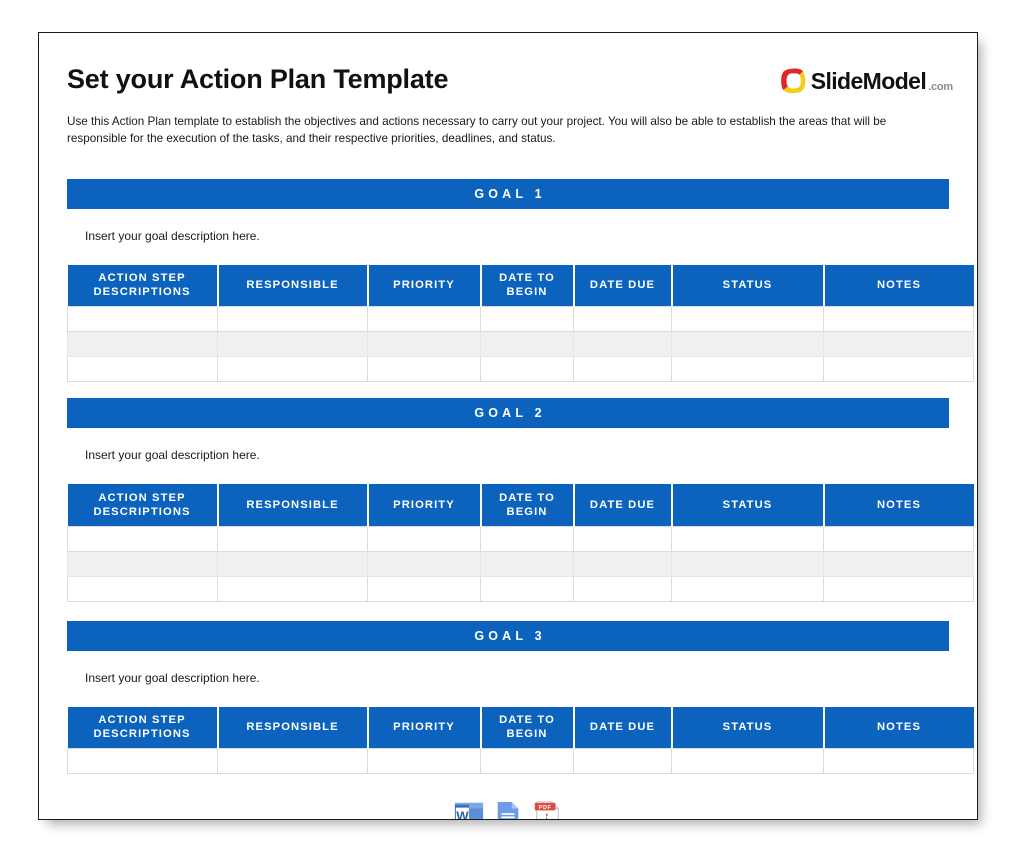  What do you see at coordinates (547, 810) in the screenshot?
I see `pdf-file-icon: PDF` at bounding box center [547, 810].